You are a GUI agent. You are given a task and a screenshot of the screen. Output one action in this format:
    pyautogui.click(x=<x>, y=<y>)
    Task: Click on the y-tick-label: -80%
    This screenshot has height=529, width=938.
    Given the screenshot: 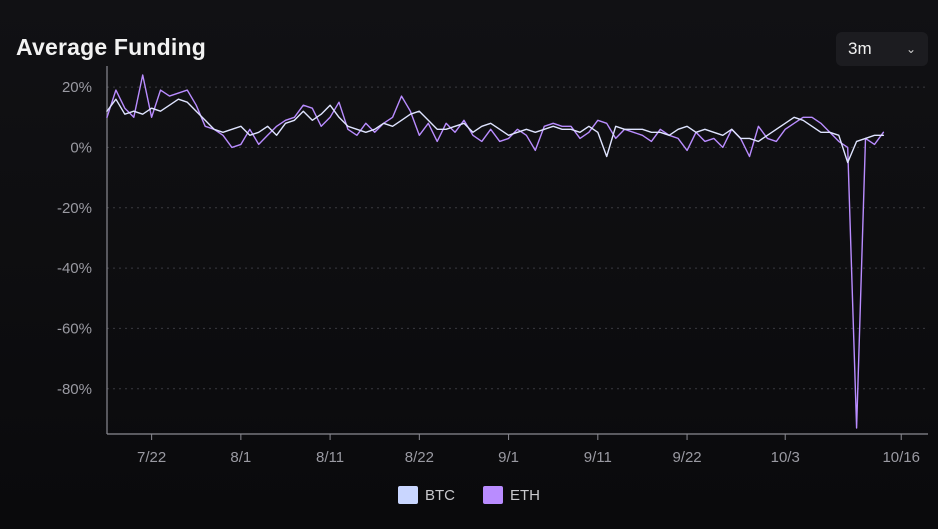 What is the action you would take?
    pyautogui.click(x=74, y=389)
    